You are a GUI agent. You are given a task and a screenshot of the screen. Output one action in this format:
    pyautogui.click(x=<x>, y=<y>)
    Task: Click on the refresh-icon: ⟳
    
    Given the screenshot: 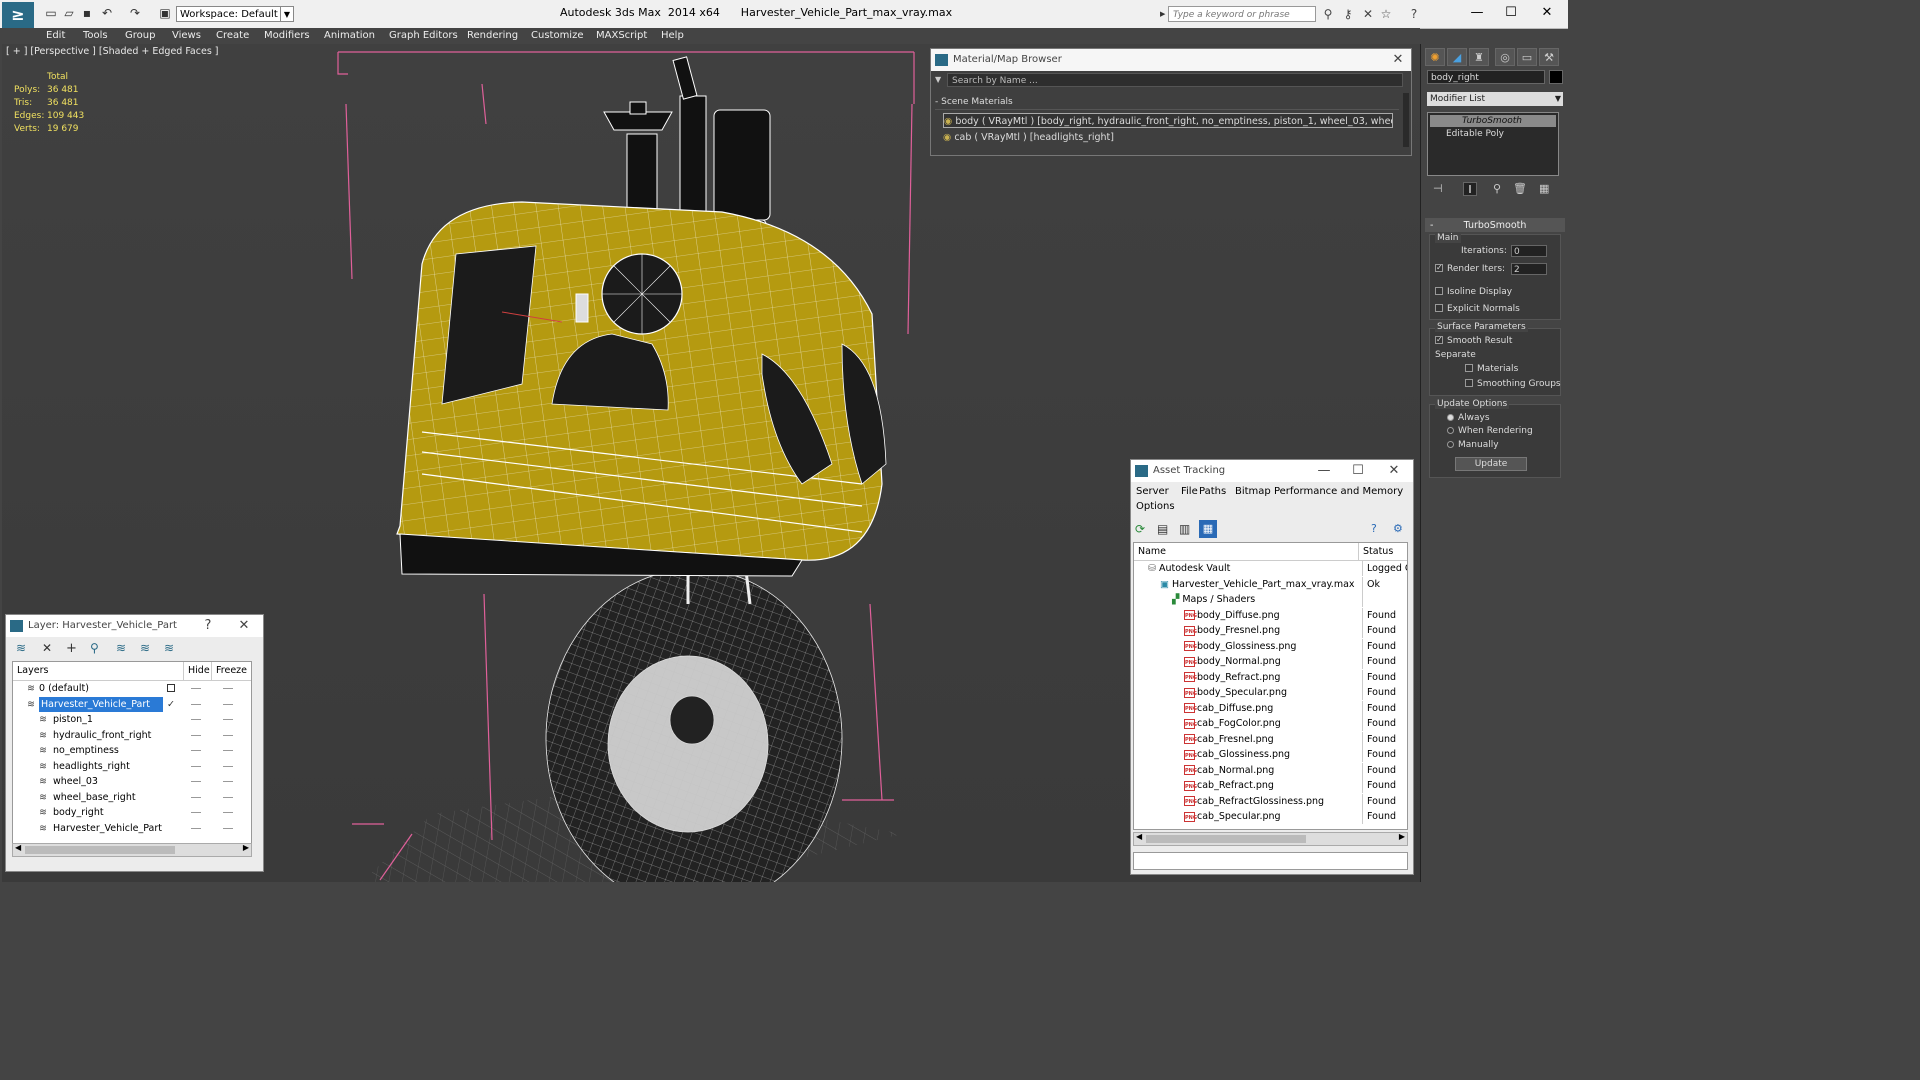 What is the action you would take?
    pyautogui.click(x=1140, y=529)
    